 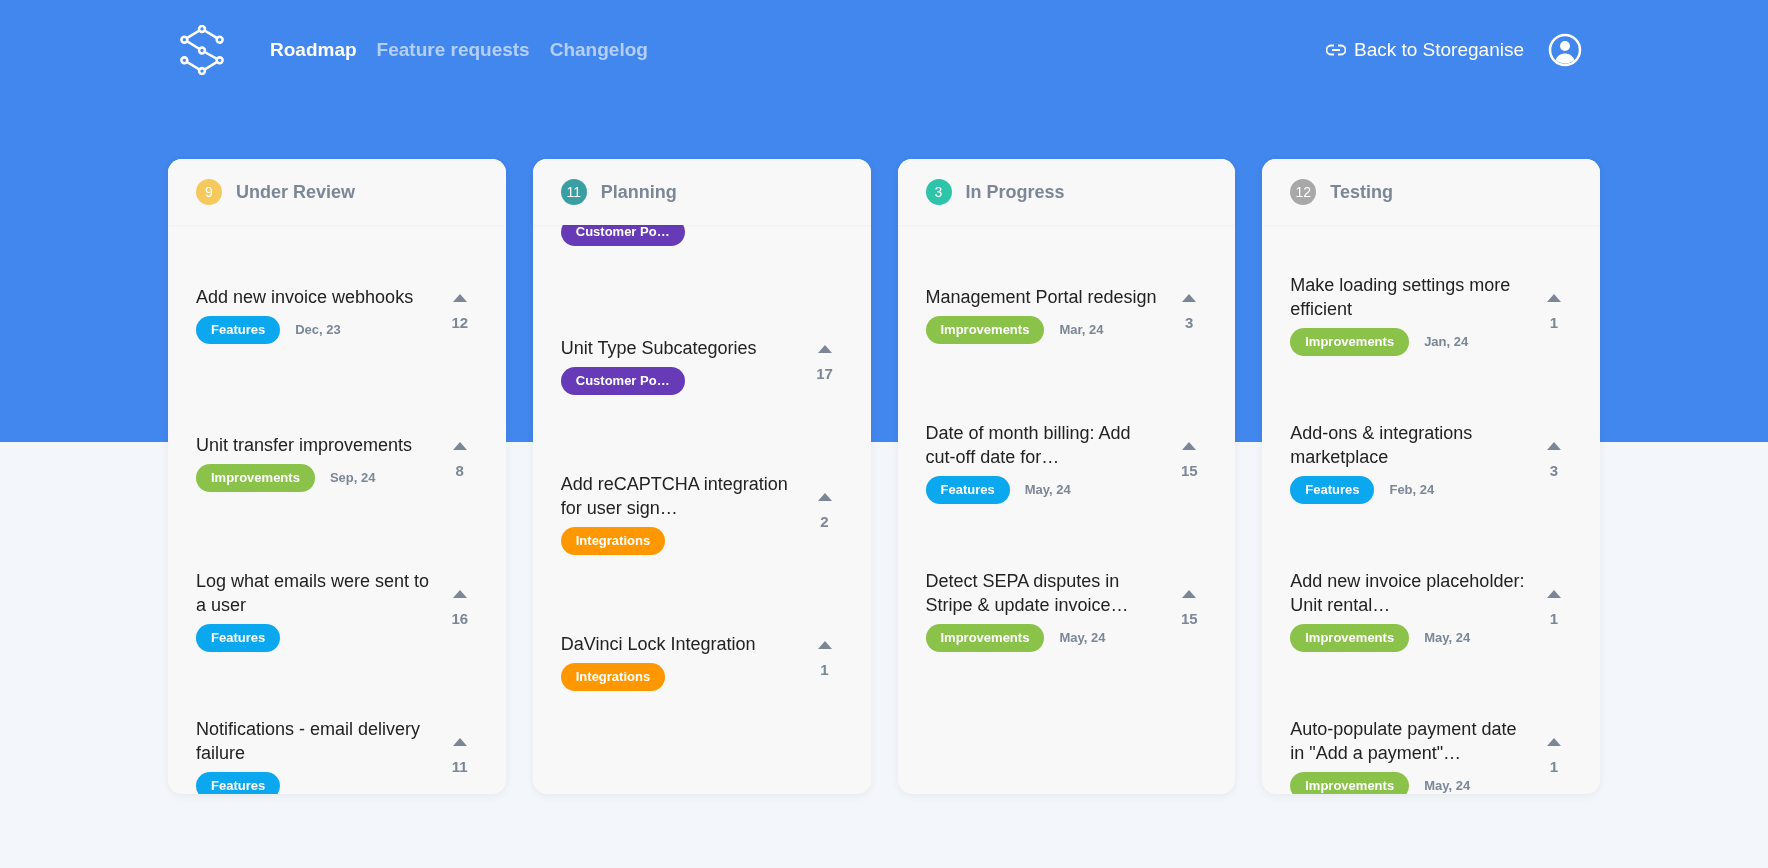 What do you see at coordinates (1424, 50) in the screenshot?
I see `back-link: Back to Storeganise` at bounding box center [1424, 50].